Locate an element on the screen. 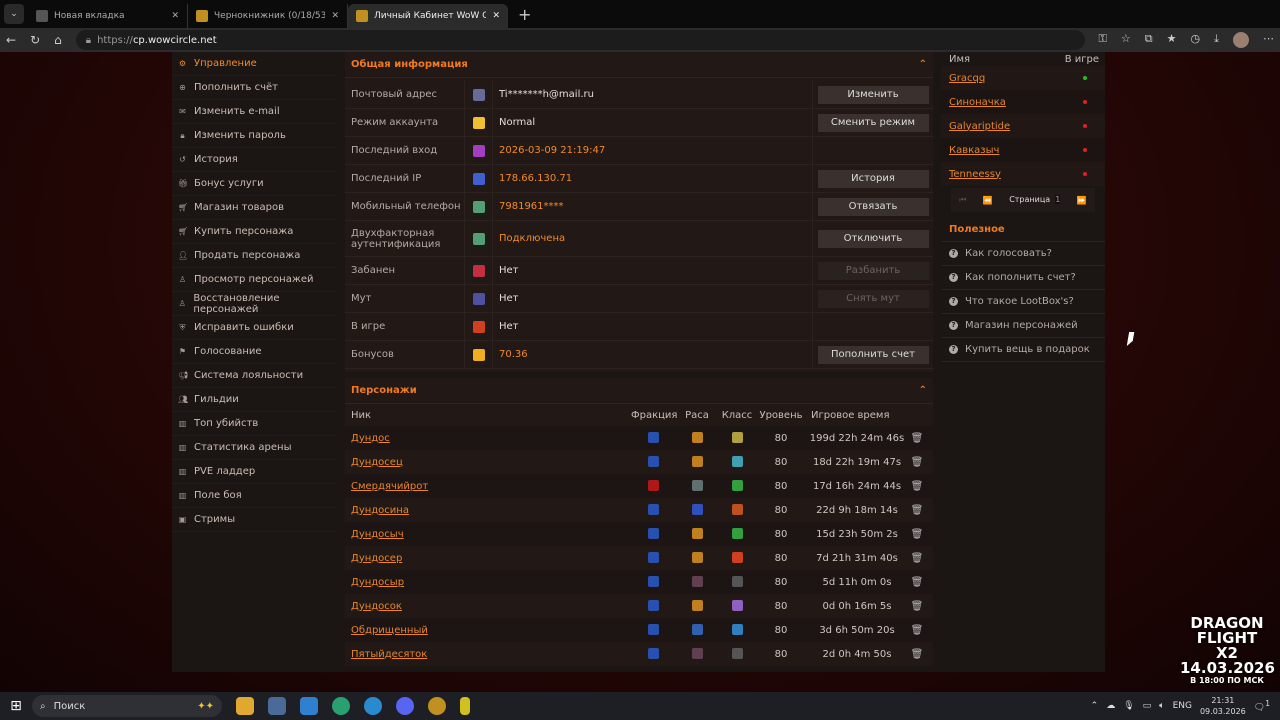  windows-start-icon: ⊞ is located at coordinates (16, 706).